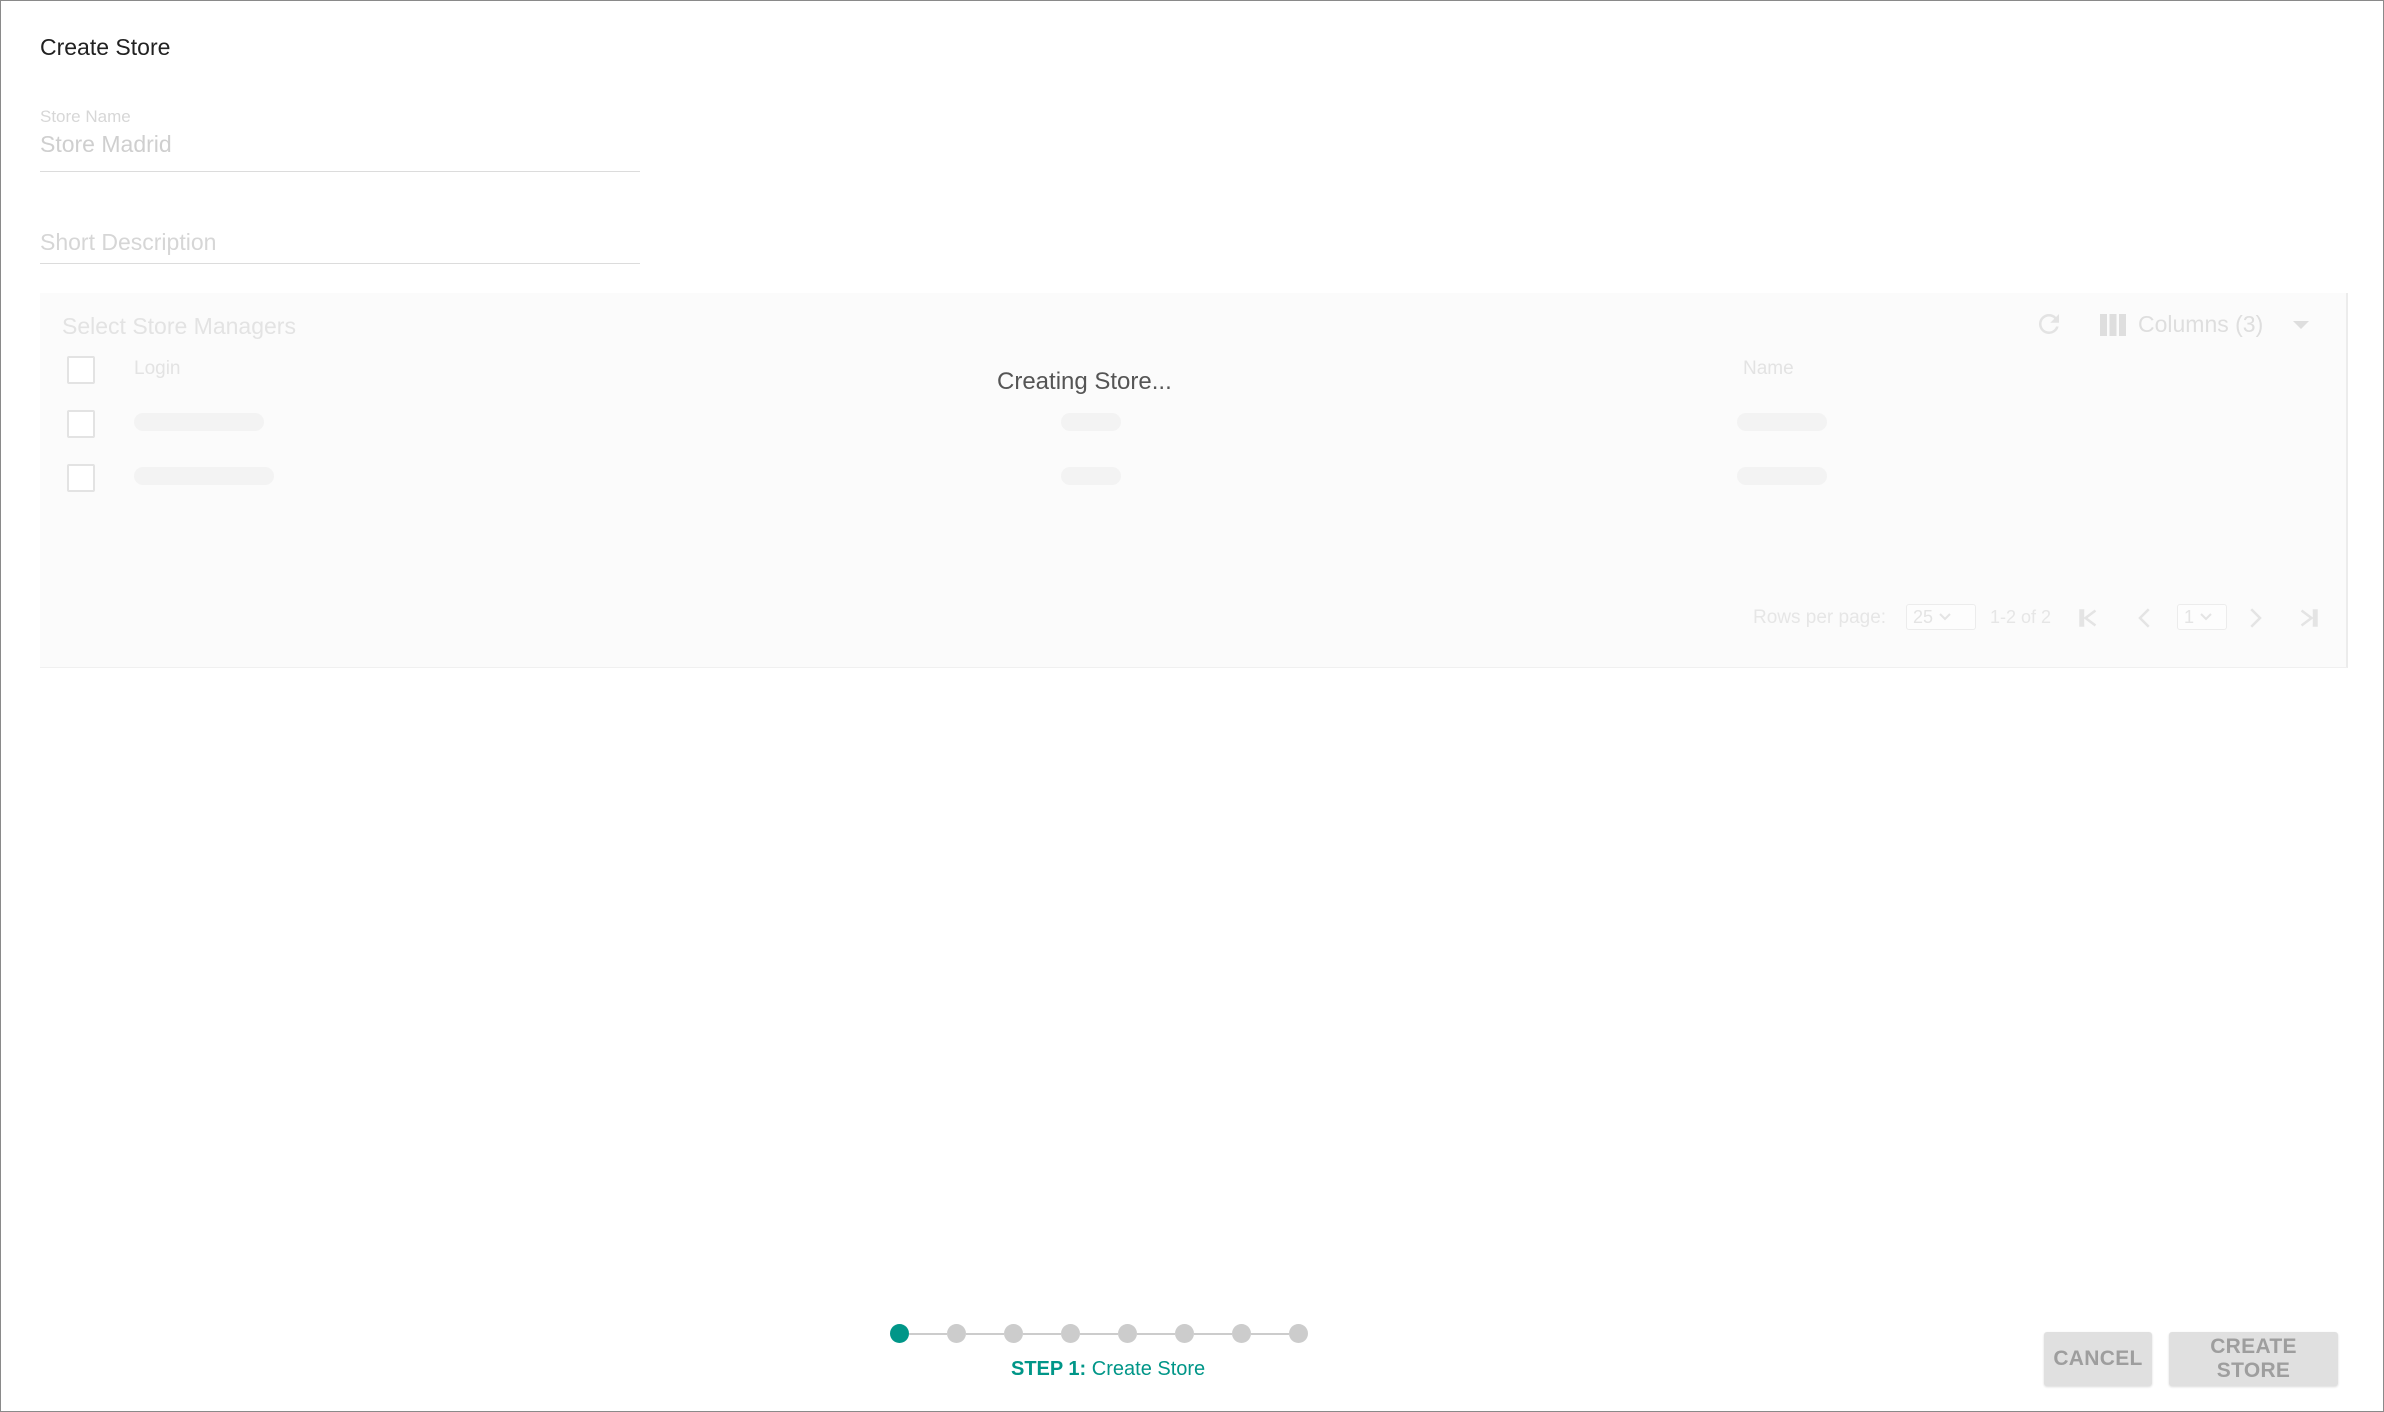  I want to click on short-description-field: Short Description, so click(340, 246).